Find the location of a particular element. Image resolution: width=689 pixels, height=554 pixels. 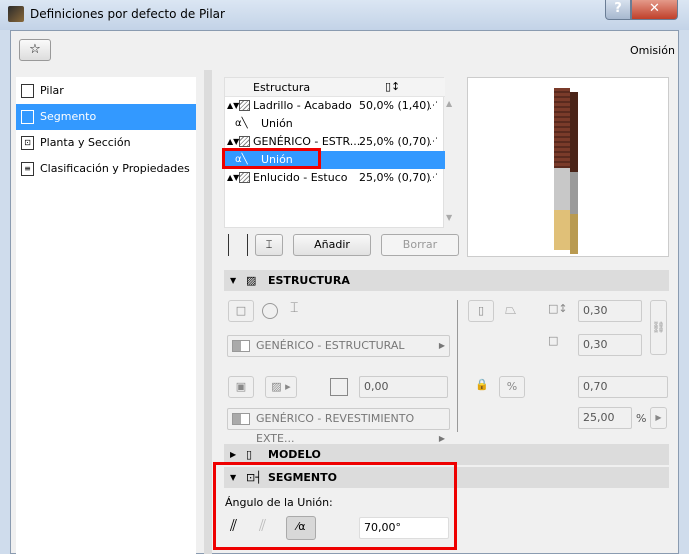

height-column-icon: ▯↕ is located at coordinates (393, 86).